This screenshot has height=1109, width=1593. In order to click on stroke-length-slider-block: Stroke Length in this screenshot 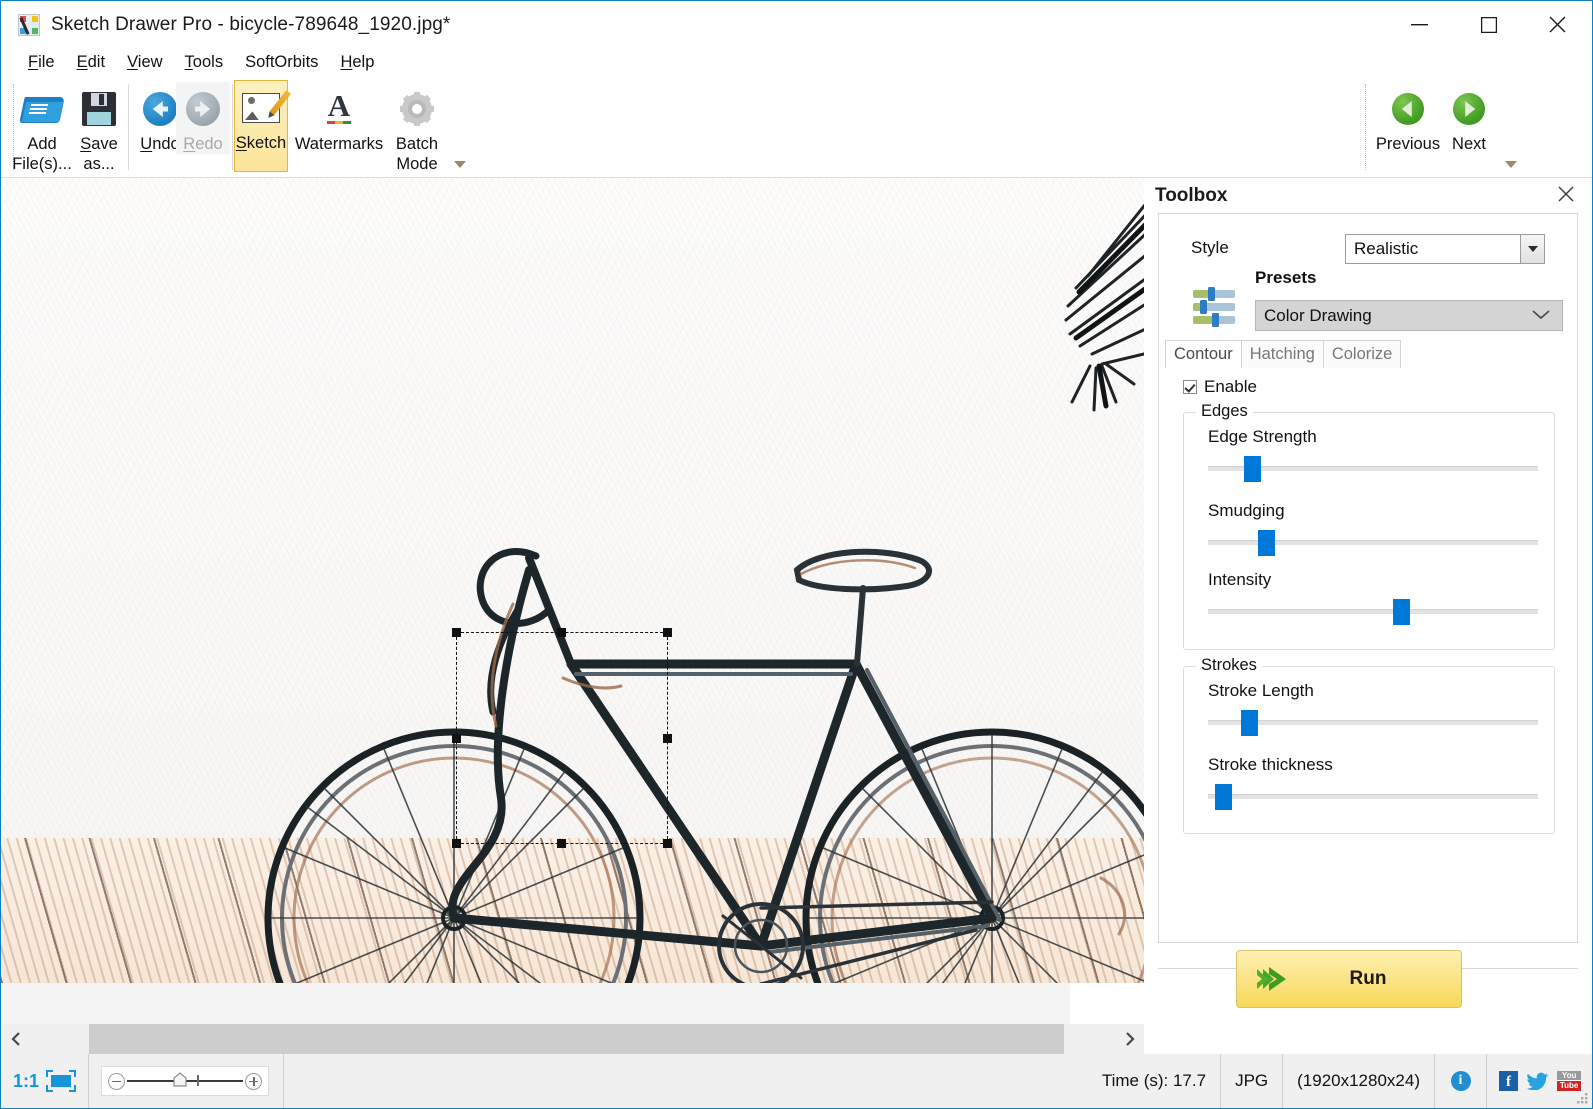, I will do `click(1373, 708)`.